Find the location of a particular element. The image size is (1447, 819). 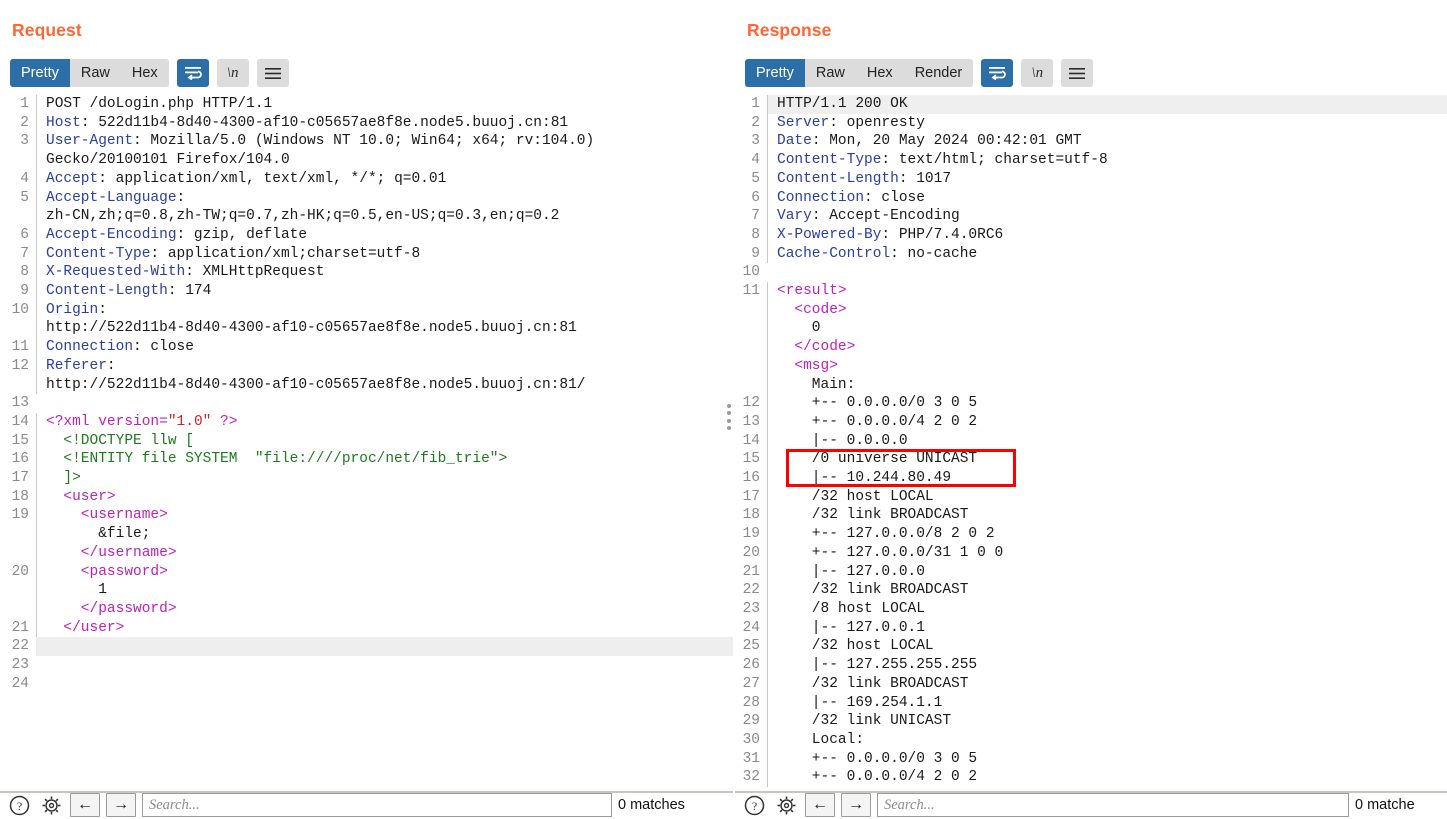

code-token: <code> is located at coordinates (812, 309).